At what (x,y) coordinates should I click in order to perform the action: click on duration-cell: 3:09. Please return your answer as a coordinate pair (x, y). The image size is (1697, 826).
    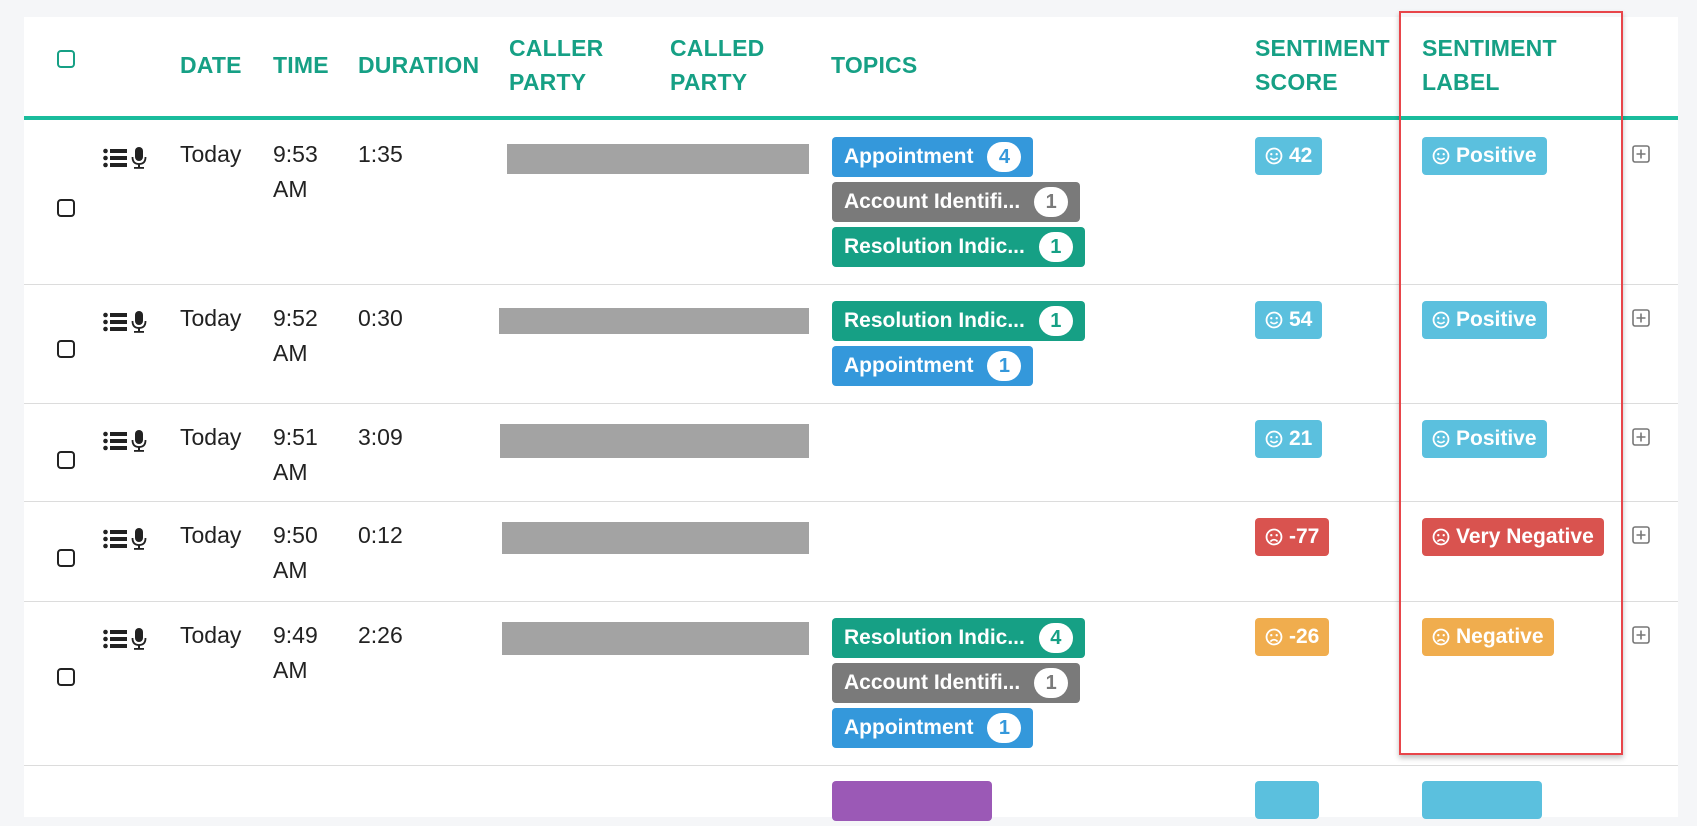
    Looking at the image, I should click on (380, 437).